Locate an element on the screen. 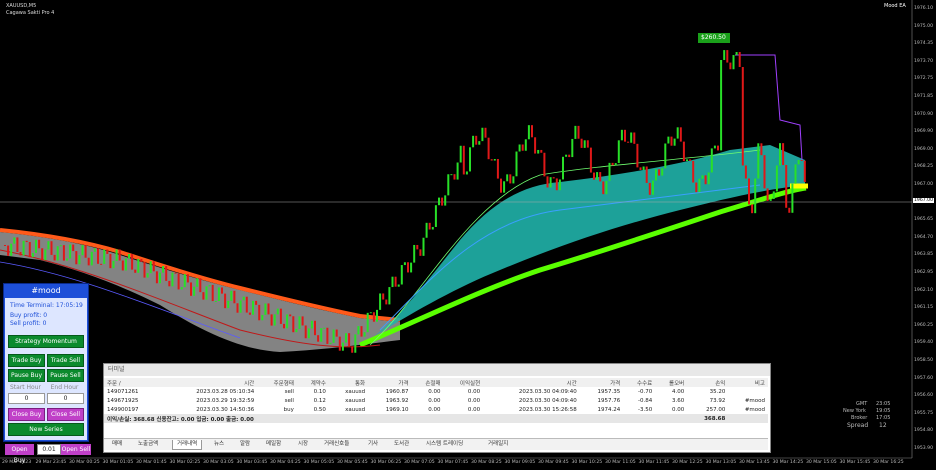 The image size is (936, 470). table-cell: 149900197 is located at coordinates (123, 409).